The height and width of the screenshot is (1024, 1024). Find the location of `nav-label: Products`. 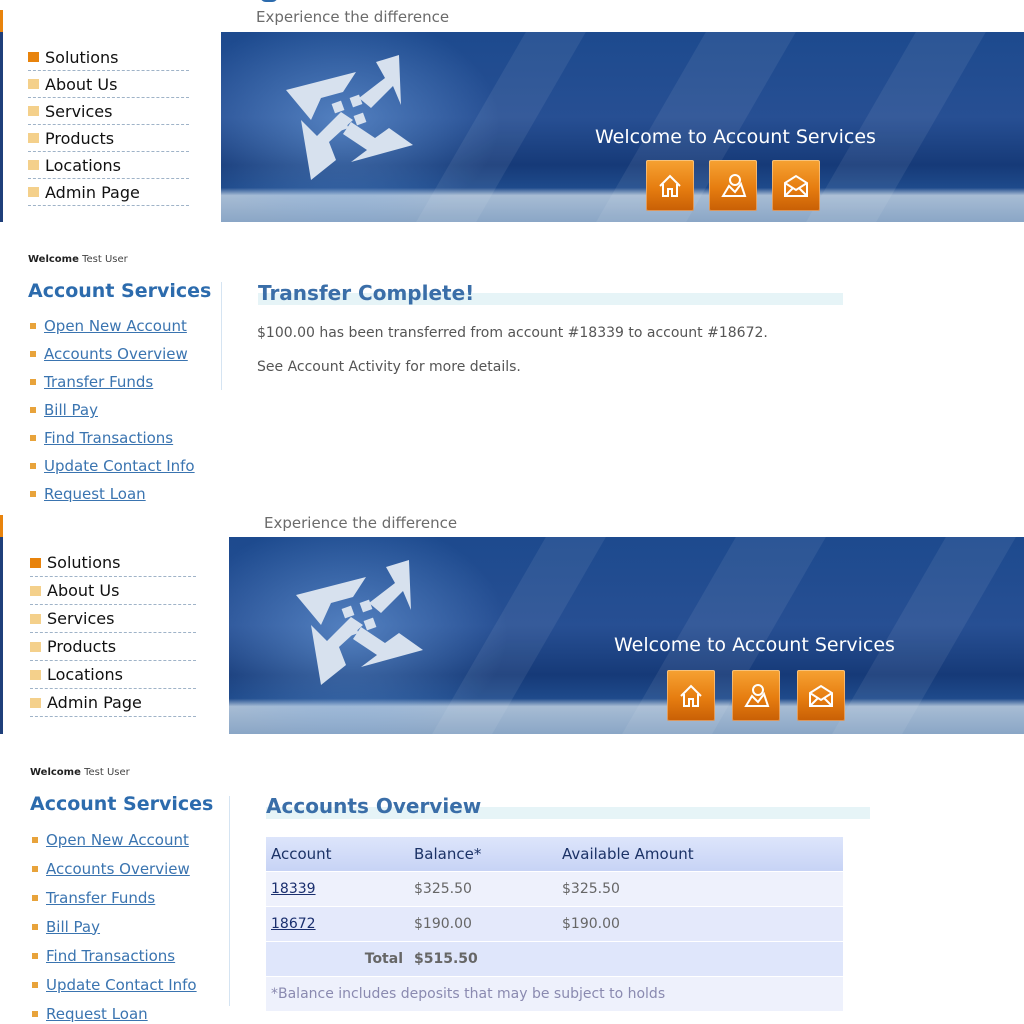

nav-label: Products is located at coordinates (80, 138).